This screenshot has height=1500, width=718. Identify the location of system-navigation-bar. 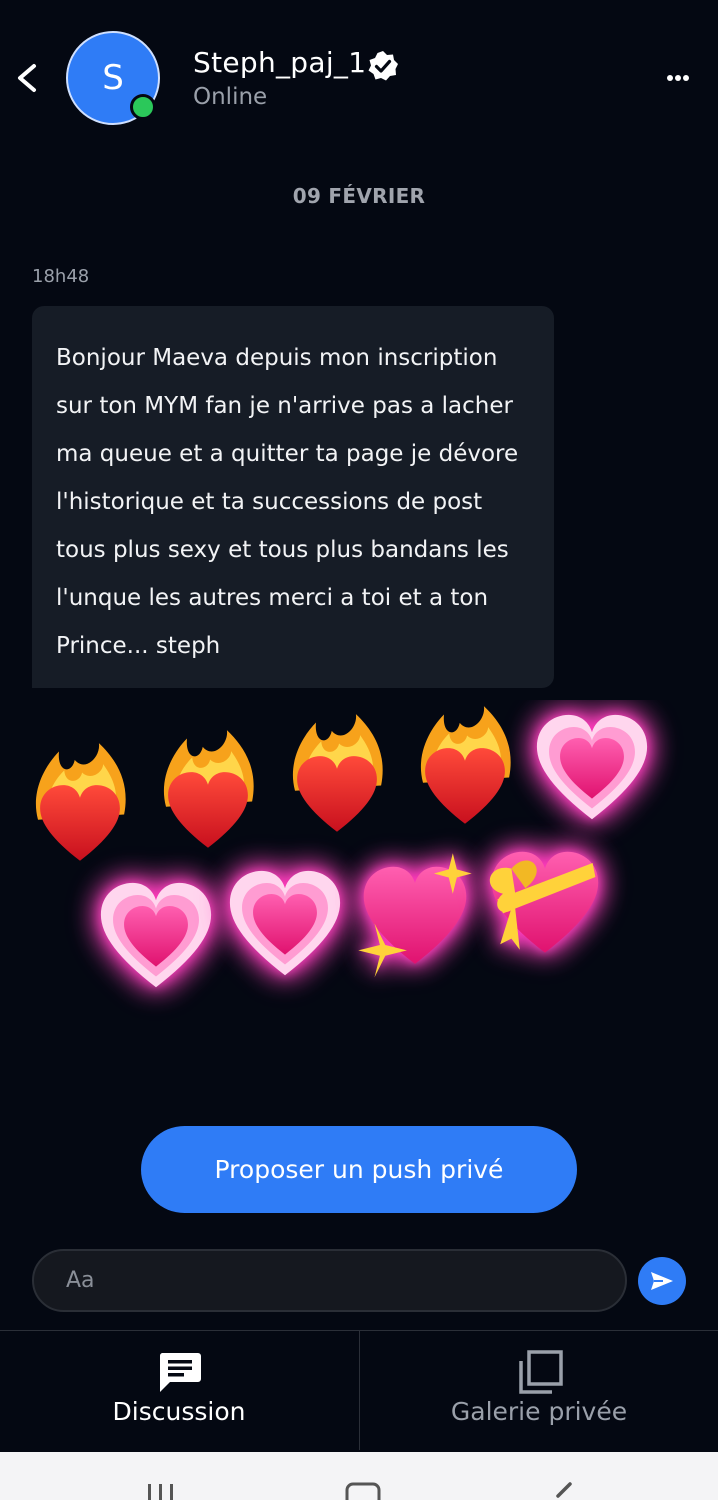
(359, 1476).